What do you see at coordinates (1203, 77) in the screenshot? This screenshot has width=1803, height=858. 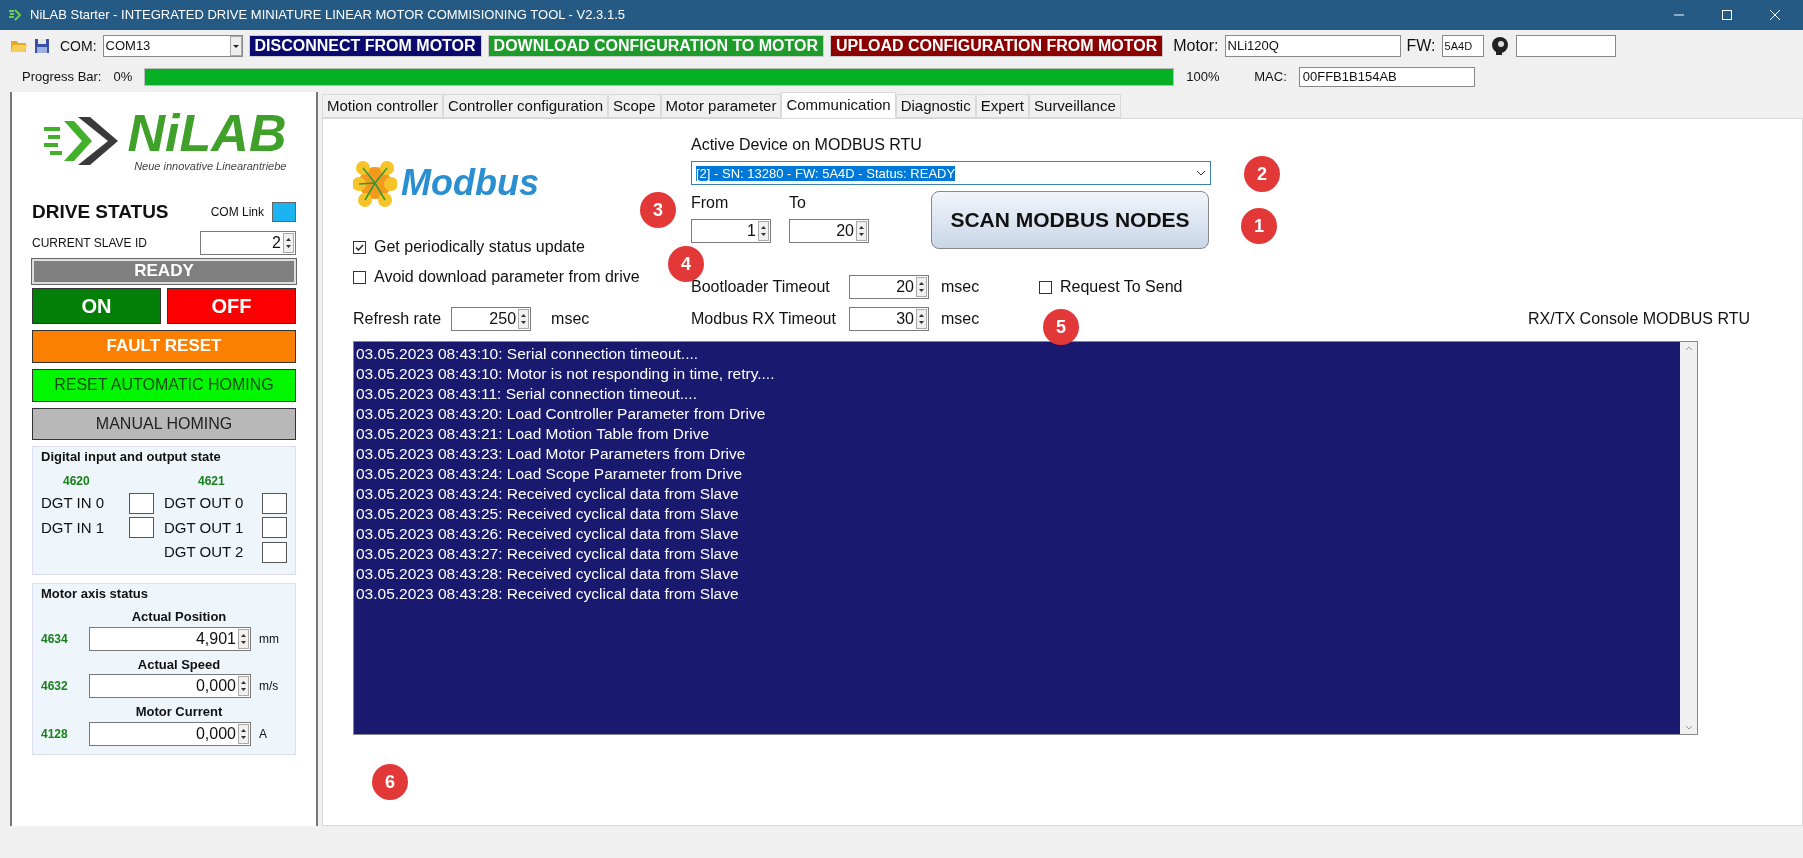 I see `progress-end: 100%` at bounding box center [1203, 77].